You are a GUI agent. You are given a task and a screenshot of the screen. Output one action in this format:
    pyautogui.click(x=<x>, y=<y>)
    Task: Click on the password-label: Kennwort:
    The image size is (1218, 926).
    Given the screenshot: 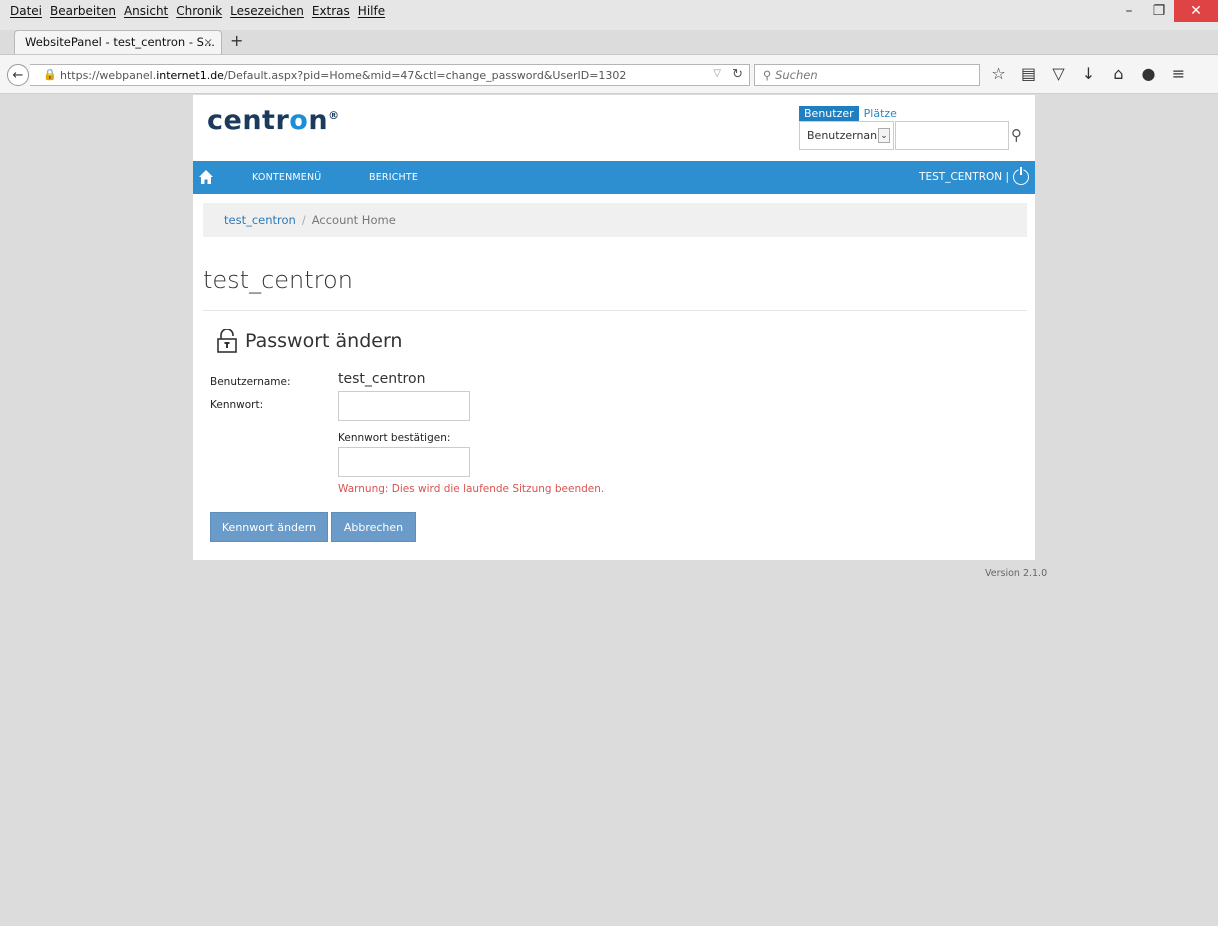 What is the action you would take?
    pyautogui.click(x=237, y=405)
    